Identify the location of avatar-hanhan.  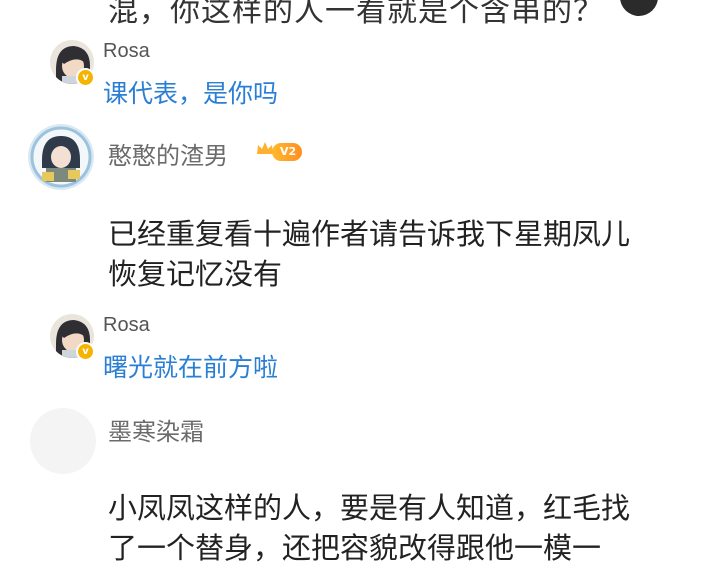
(61, 157).